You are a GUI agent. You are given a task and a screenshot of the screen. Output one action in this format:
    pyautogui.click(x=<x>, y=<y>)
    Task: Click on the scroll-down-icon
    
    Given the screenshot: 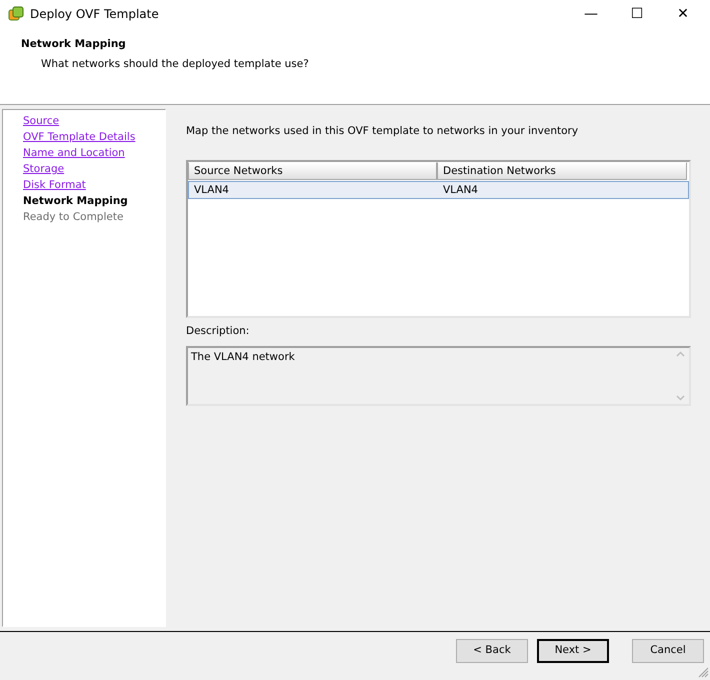 What is the action you would take?
    pyautogui.click(x=680, y=397)
    